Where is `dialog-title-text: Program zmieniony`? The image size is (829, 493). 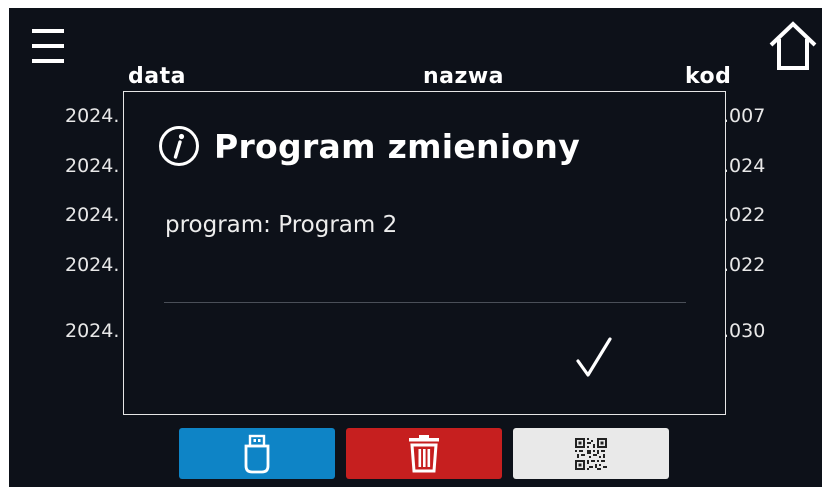 dialog-title-text: Program zmieniony is located at coordinates (397, 146).